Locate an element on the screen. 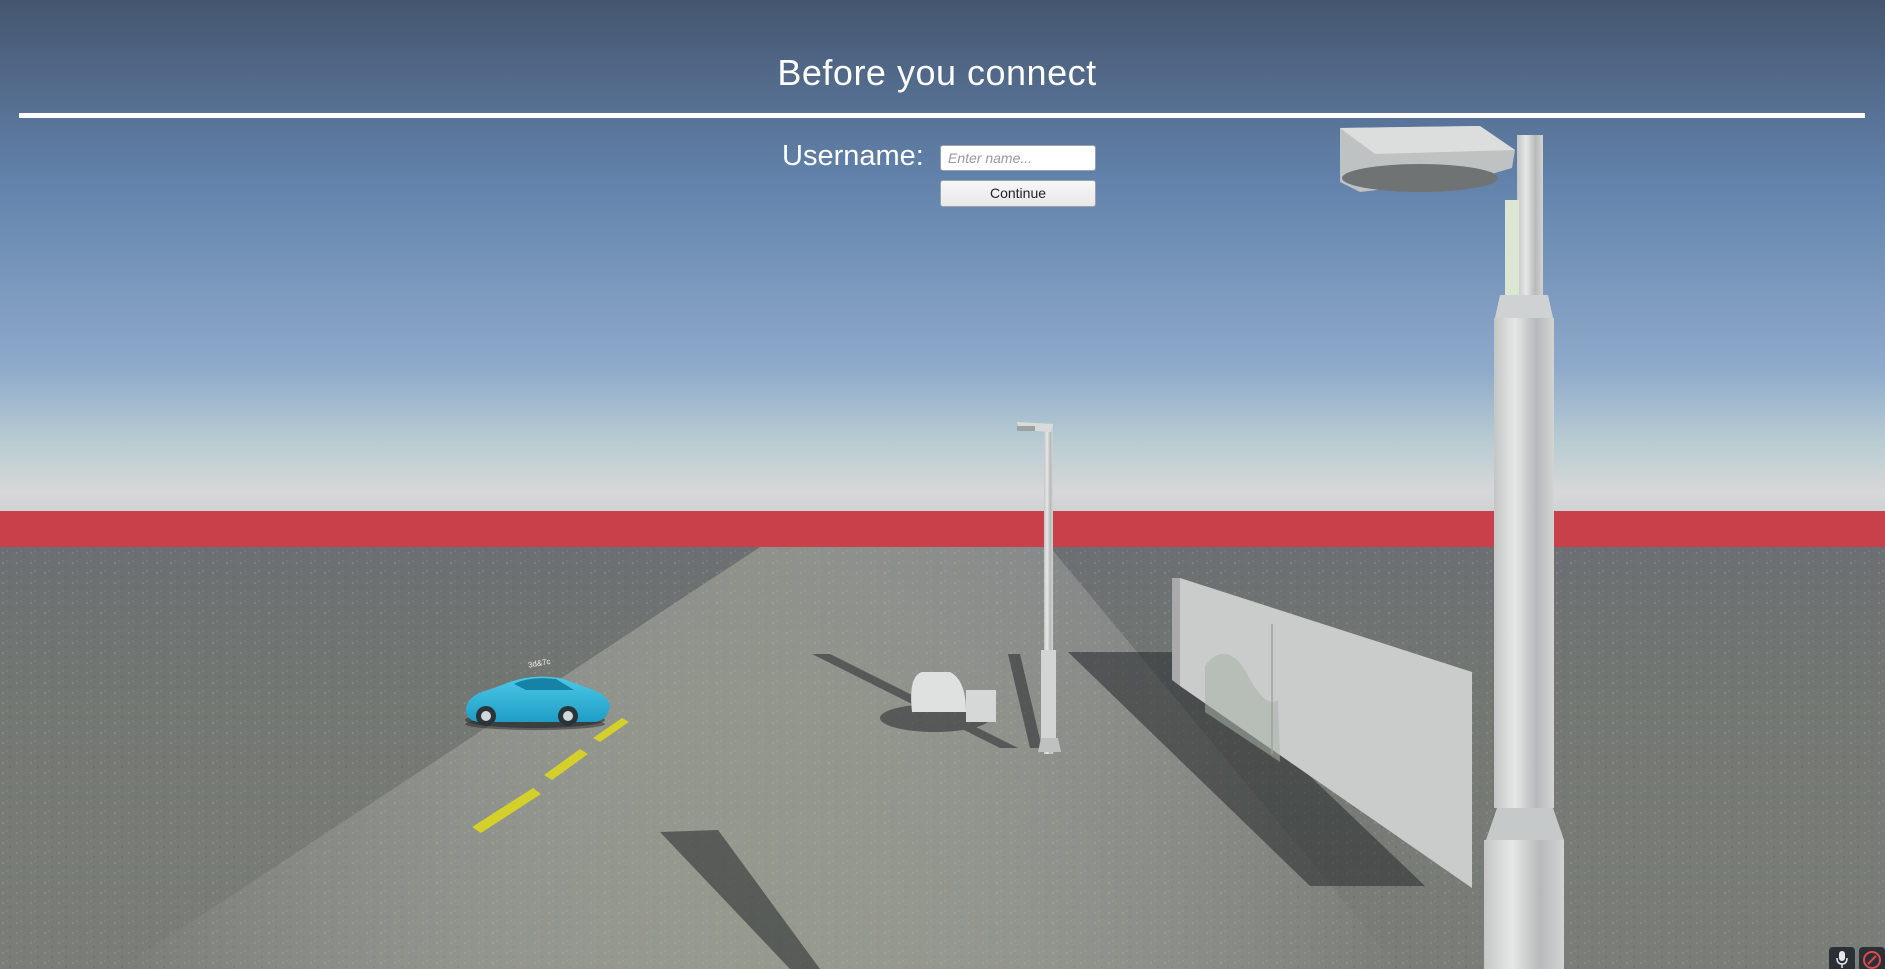 This screenshot has height=969, width=1885. corner-toolbar is located at coordinates (1855, 958).